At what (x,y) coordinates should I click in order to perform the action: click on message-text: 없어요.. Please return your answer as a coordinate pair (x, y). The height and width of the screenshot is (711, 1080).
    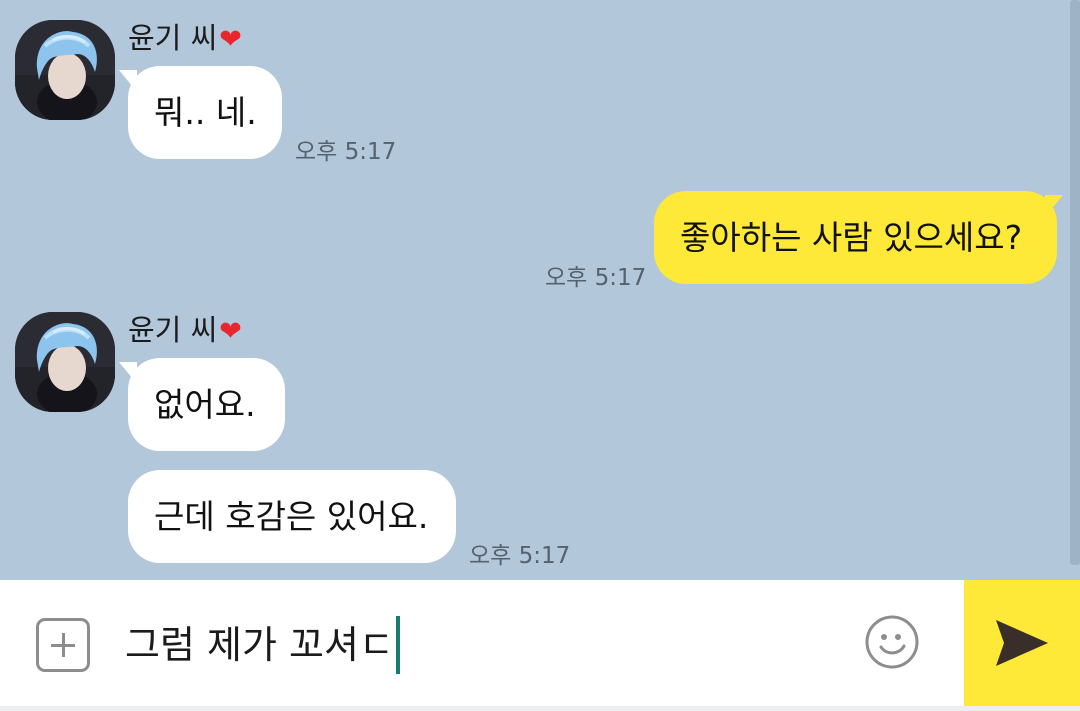
    Looking at the image, I should click on (205, 404).